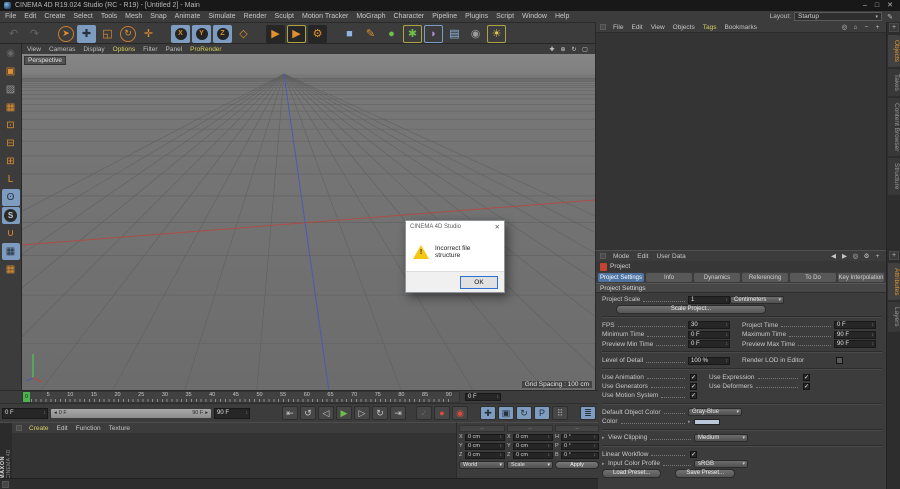  What do you see at coordinates (877, 5) in the screenshot?
I see `maximize-button: □` at bounding box center [877, 5].